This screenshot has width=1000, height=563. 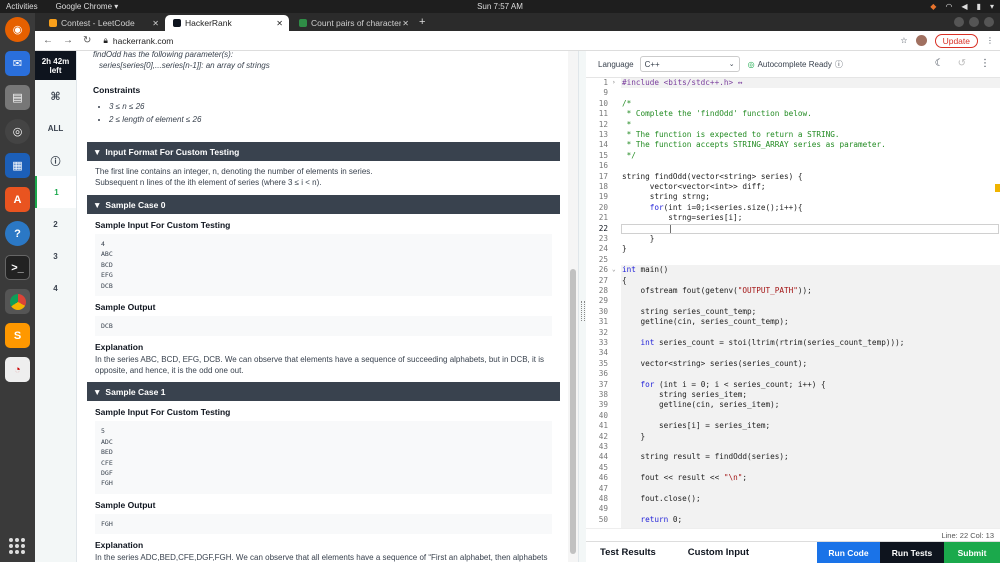 What do you see at coordinates (793, 218) in the screenshot?
I see `code-line: 21 strng=series[i];` at bounding box center [793, 218].